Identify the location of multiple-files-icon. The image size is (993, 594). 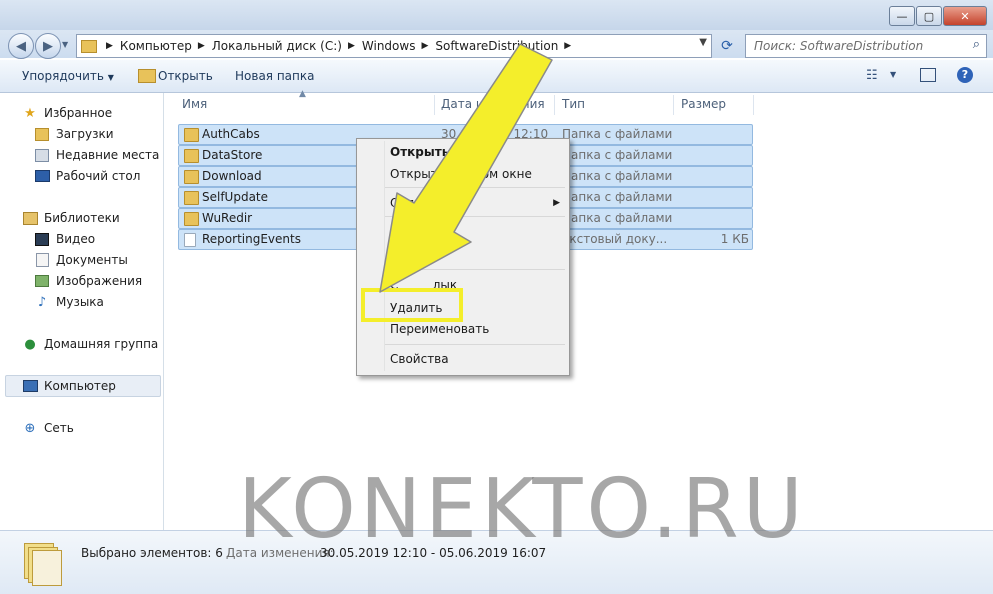
(43, 564).